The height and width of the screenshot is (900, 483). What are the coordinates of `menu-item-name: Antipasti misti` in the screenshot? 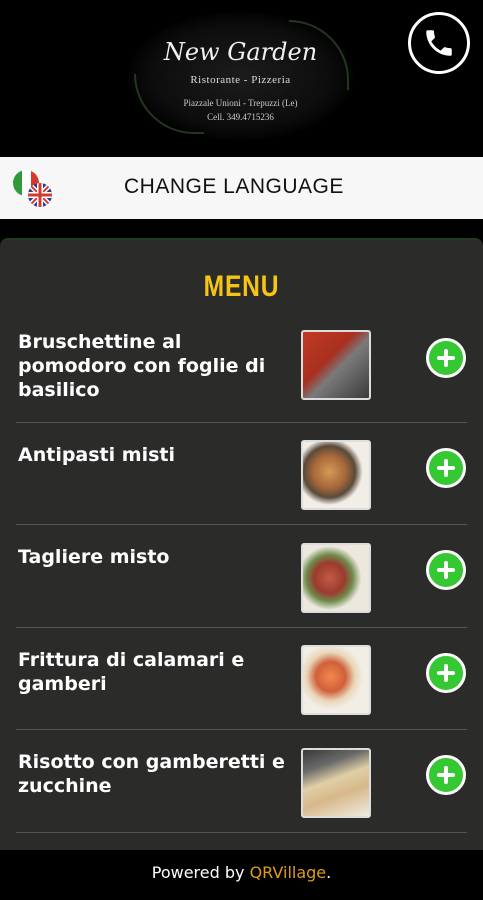 It's located at (96, 455).